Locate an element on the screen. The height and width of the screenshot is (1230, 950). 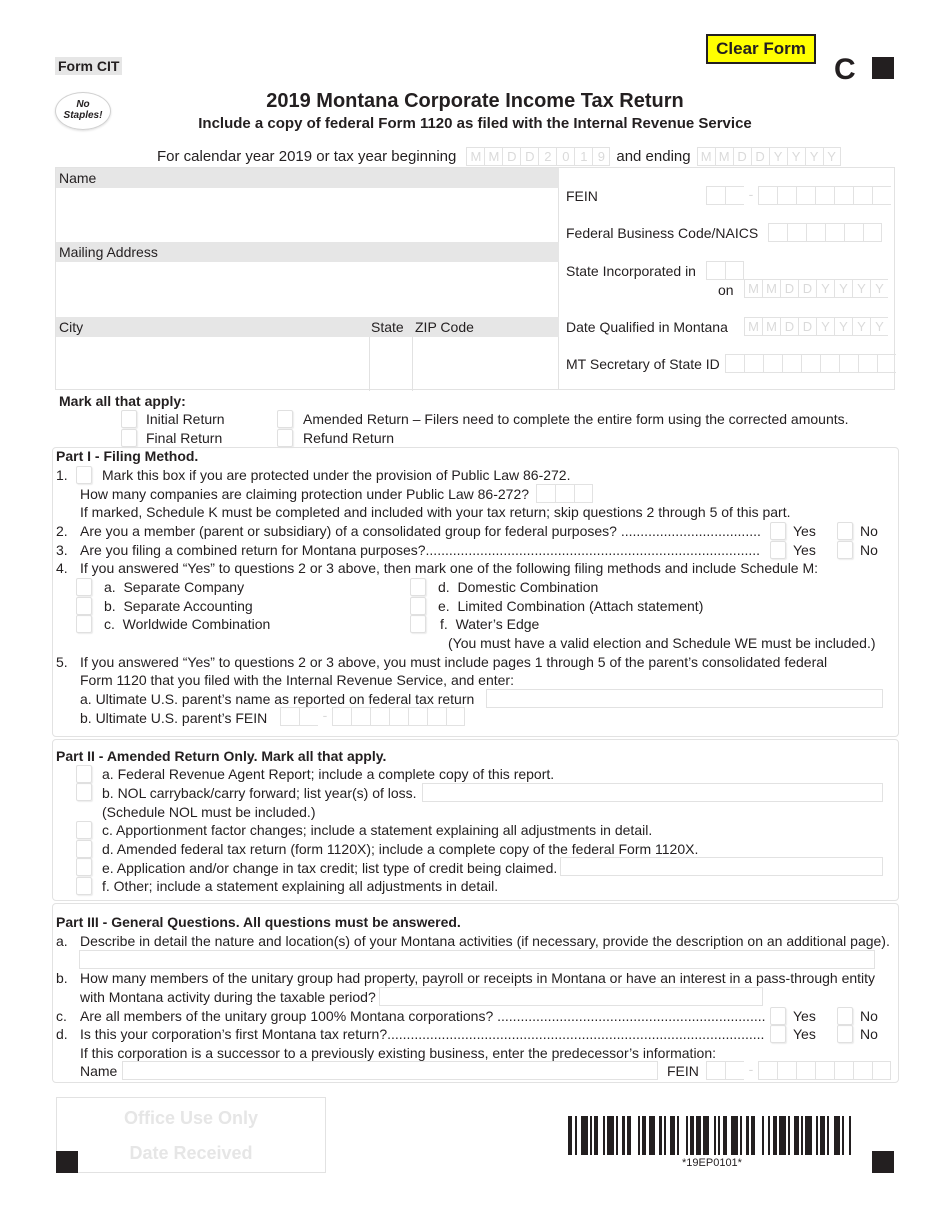
tax-year-begin-input: M M D D 2 0 1 9 is located at coordinates (538, 156).